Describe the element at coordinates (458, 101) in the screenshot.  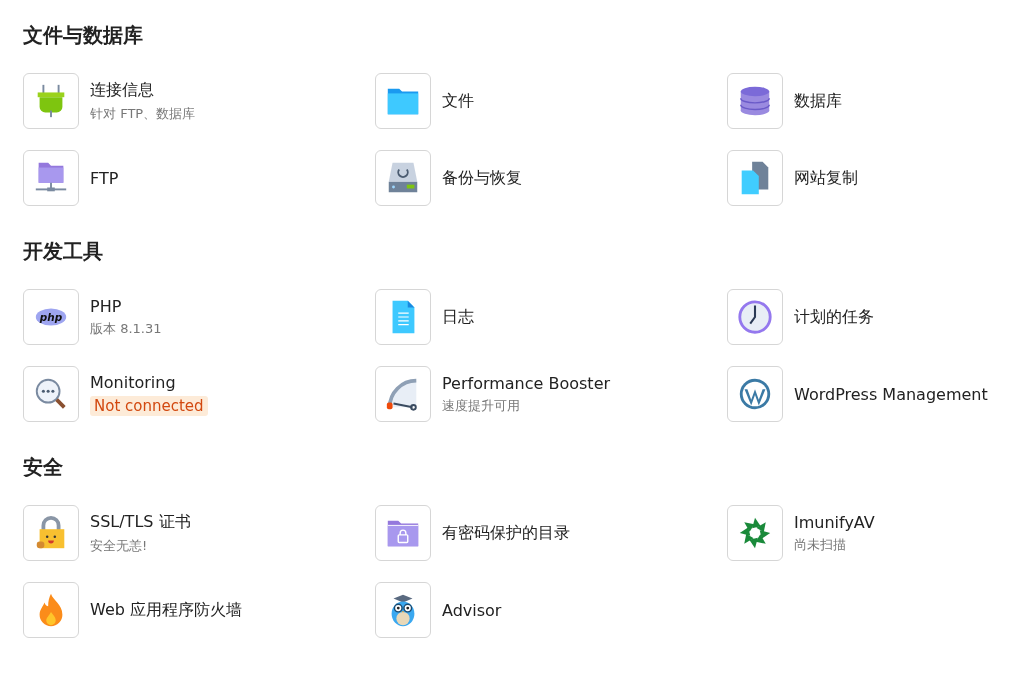
I see `tool-link: 文件` at that location.